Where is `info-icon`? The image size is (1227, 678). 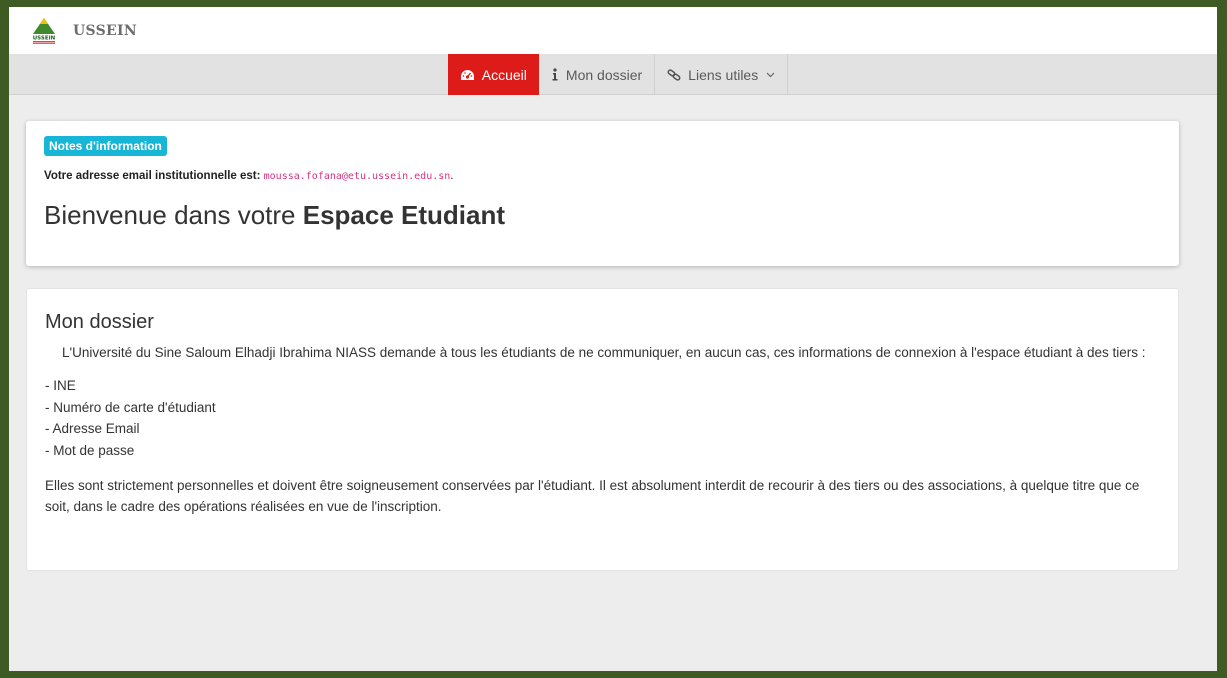 info-icon is located at coordinates (555, 74).